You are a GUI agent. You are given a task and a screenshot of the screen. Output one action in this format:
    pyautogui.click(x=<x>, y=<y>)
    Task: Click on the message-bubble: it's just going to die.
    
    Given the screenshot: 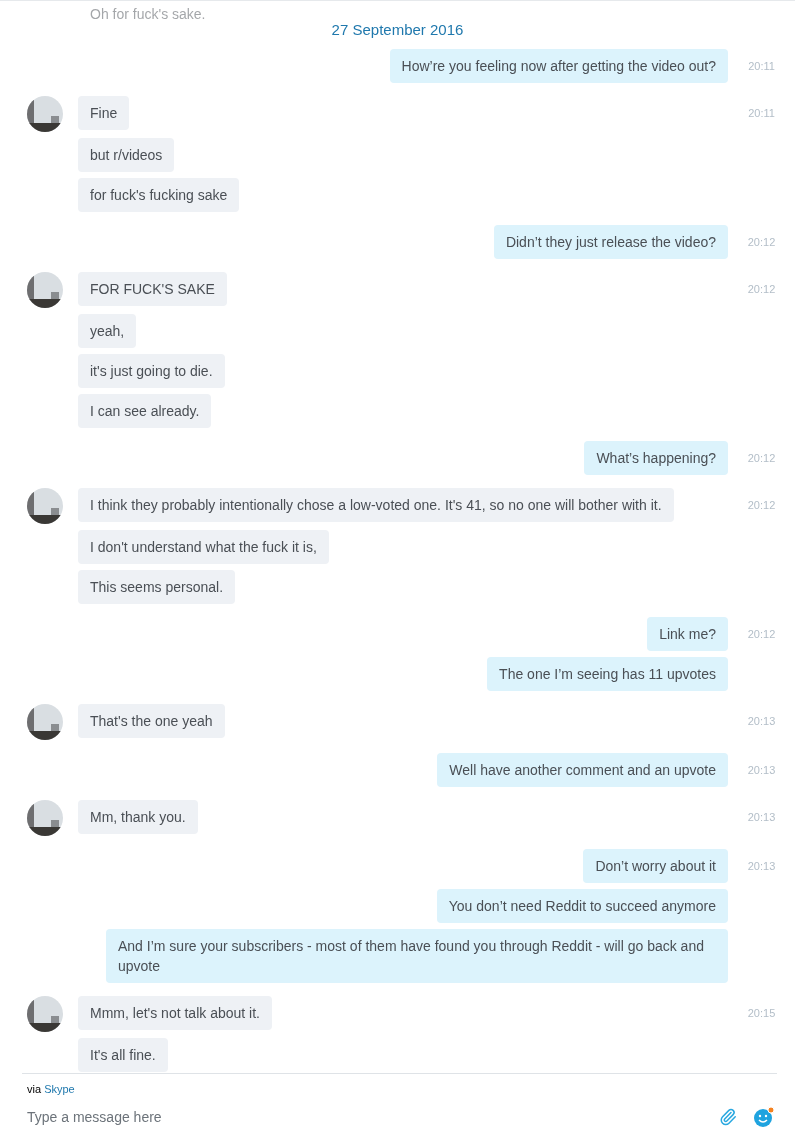 What is the action you would take?
    pyautogui.click(x=151, y=371)
    